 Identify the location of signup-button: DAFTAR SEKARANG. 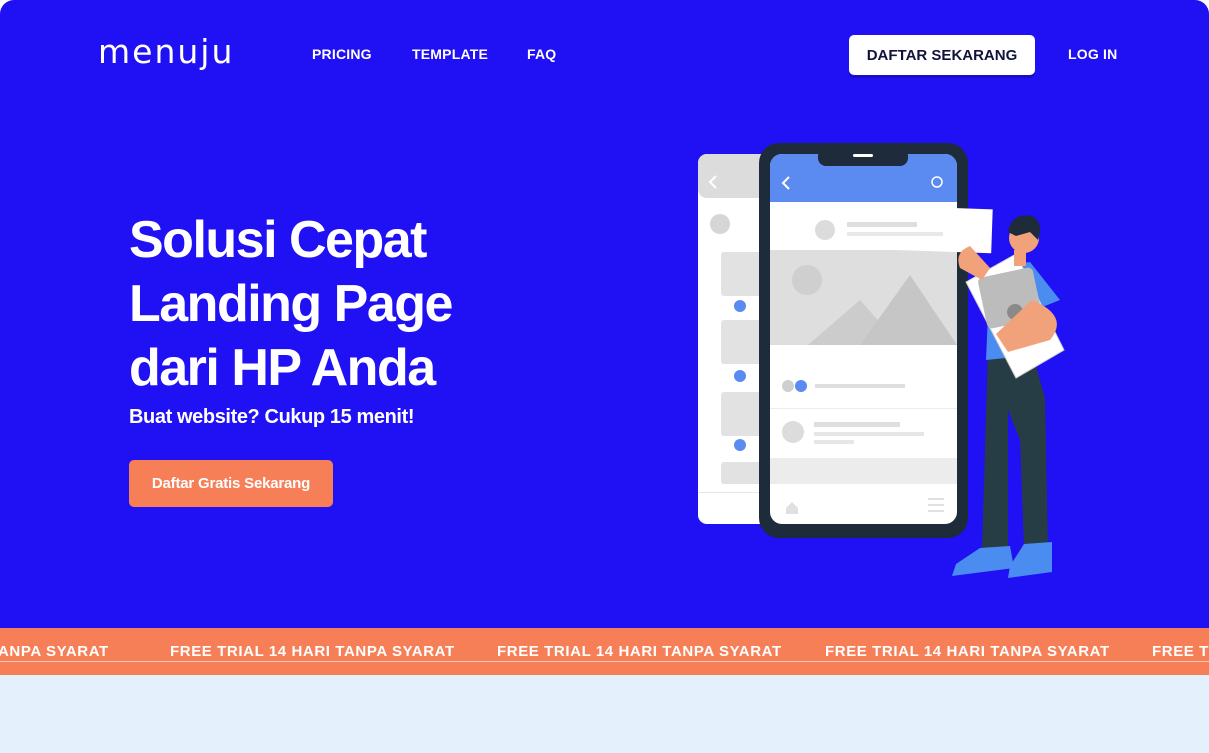
(942, 55).